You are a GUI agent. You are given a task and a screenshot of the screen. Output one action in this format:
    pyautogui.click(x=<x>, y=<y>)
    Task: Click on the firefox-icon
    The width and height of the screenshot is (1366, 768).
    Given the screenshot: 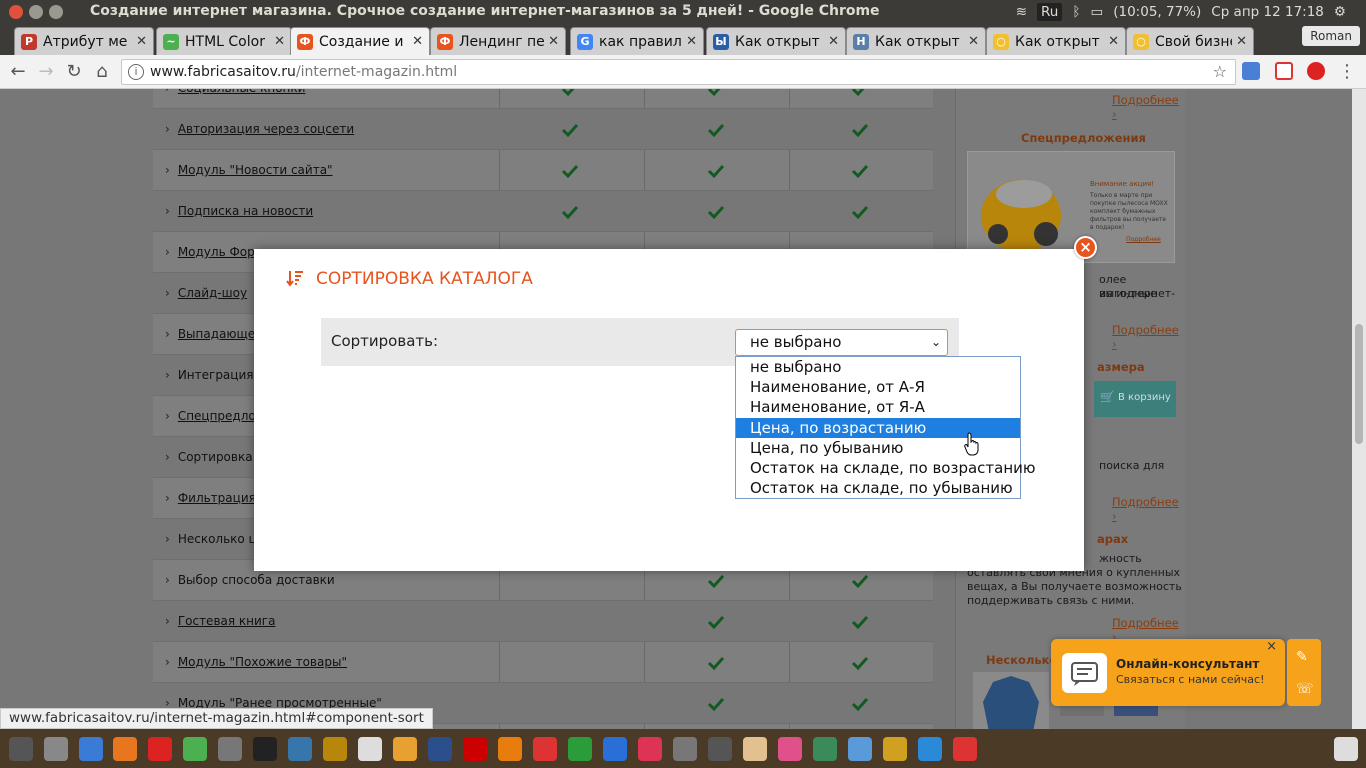 What is the action you would take?
    pyautogui.click(x=125, y=749)
    